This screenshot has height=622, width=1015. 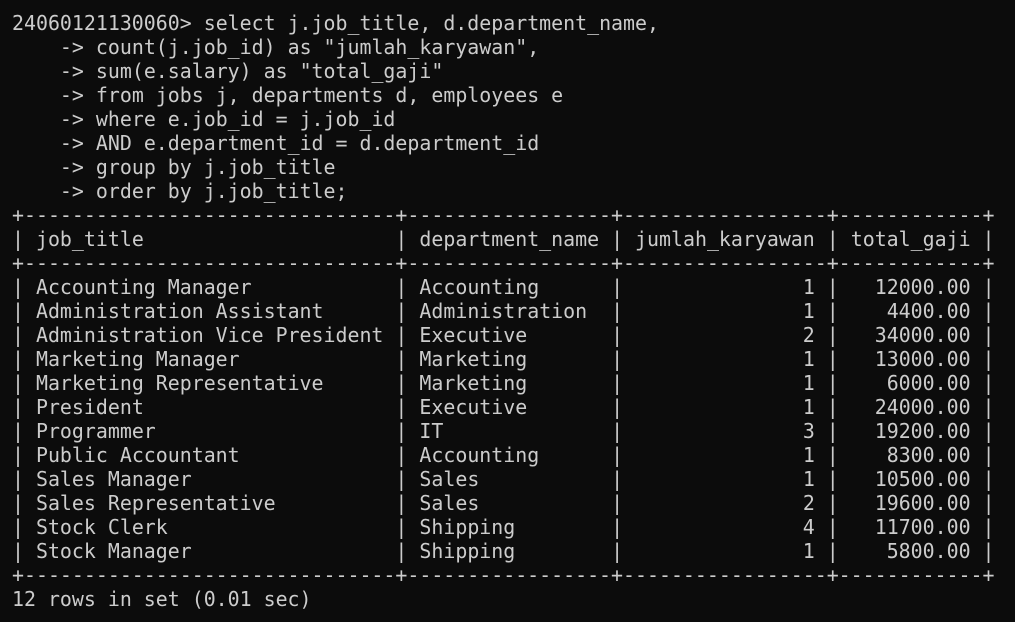 I want to click on query-text: from jobs j, departments d, employees e, so click(x=329, y=95).